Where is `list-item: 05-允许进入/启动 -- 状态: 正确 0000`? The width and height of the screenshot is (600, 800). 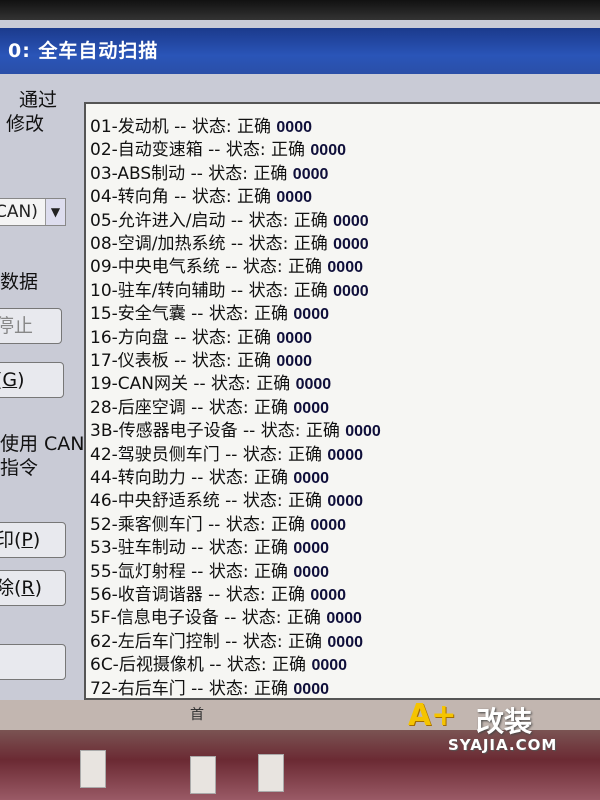
list-item: 05-允许进入/启动 -- 状态: 正确 0000 is located at coordinates (229, 218).